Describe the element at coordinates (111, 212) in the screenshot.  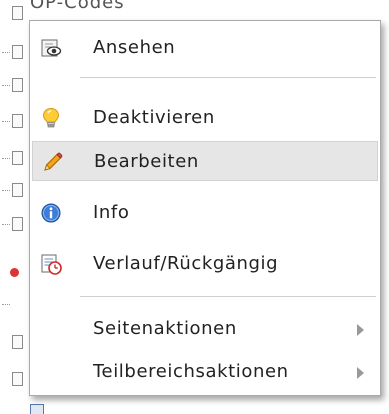
I see `menu-item-label: Info` at that location.